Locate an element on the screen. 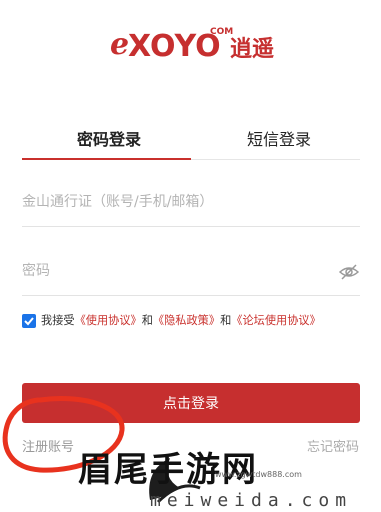  agreement-row: 我接受《使用协议》和《隐私政策》和《论坛使用协议》 is located at coordinates (194, 322).